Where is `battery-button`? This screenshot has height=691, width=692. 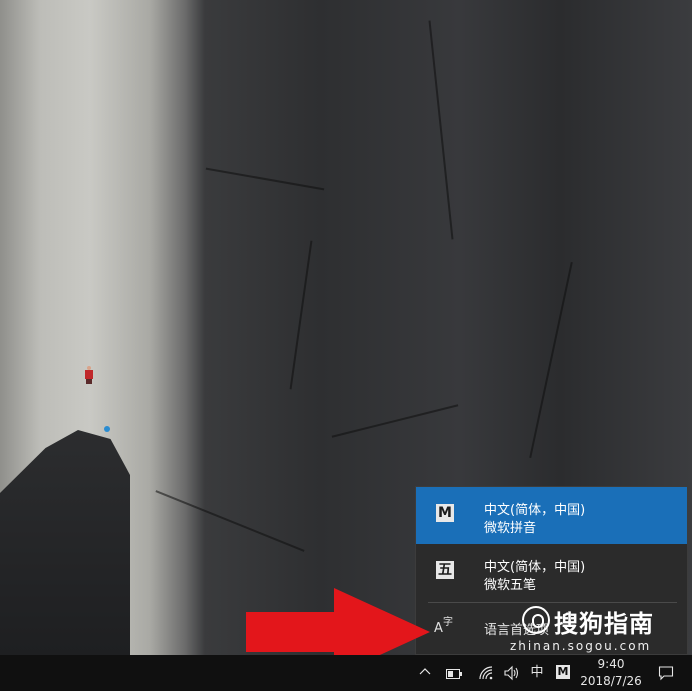
battery-button is located at coordinates (454, 673).